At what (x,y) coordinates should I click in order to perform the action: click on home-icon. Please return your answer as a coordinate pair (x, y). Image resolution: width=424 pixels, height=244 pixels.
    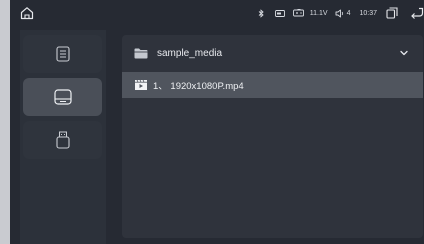
    Looking at the image, I should click on (27, 13).